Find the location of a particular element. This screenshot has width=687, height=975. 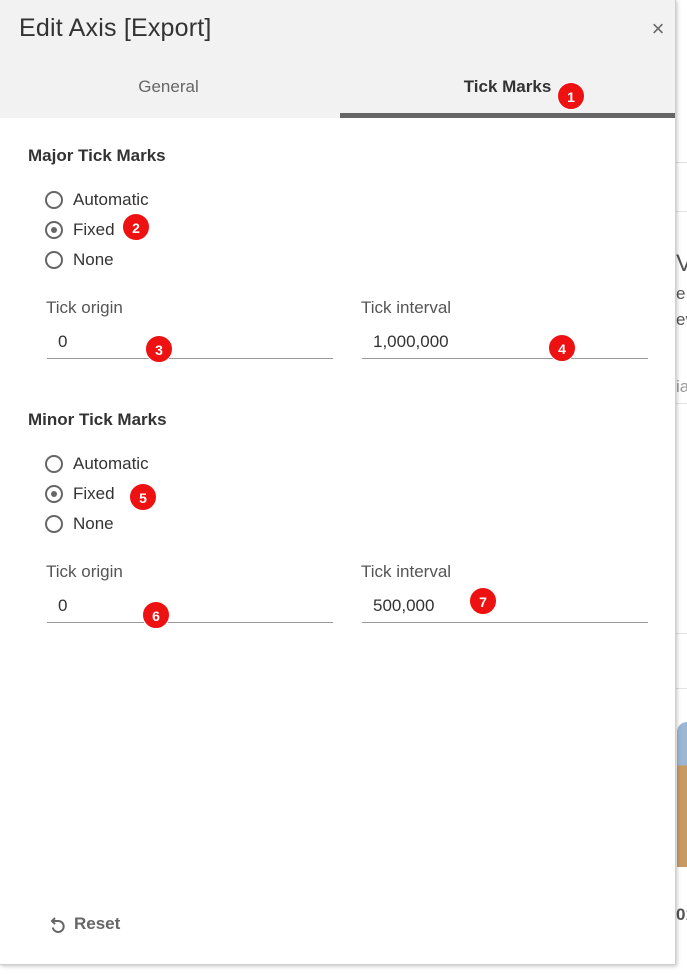

minor-radio-none: None is located at coordinates (79, 524).